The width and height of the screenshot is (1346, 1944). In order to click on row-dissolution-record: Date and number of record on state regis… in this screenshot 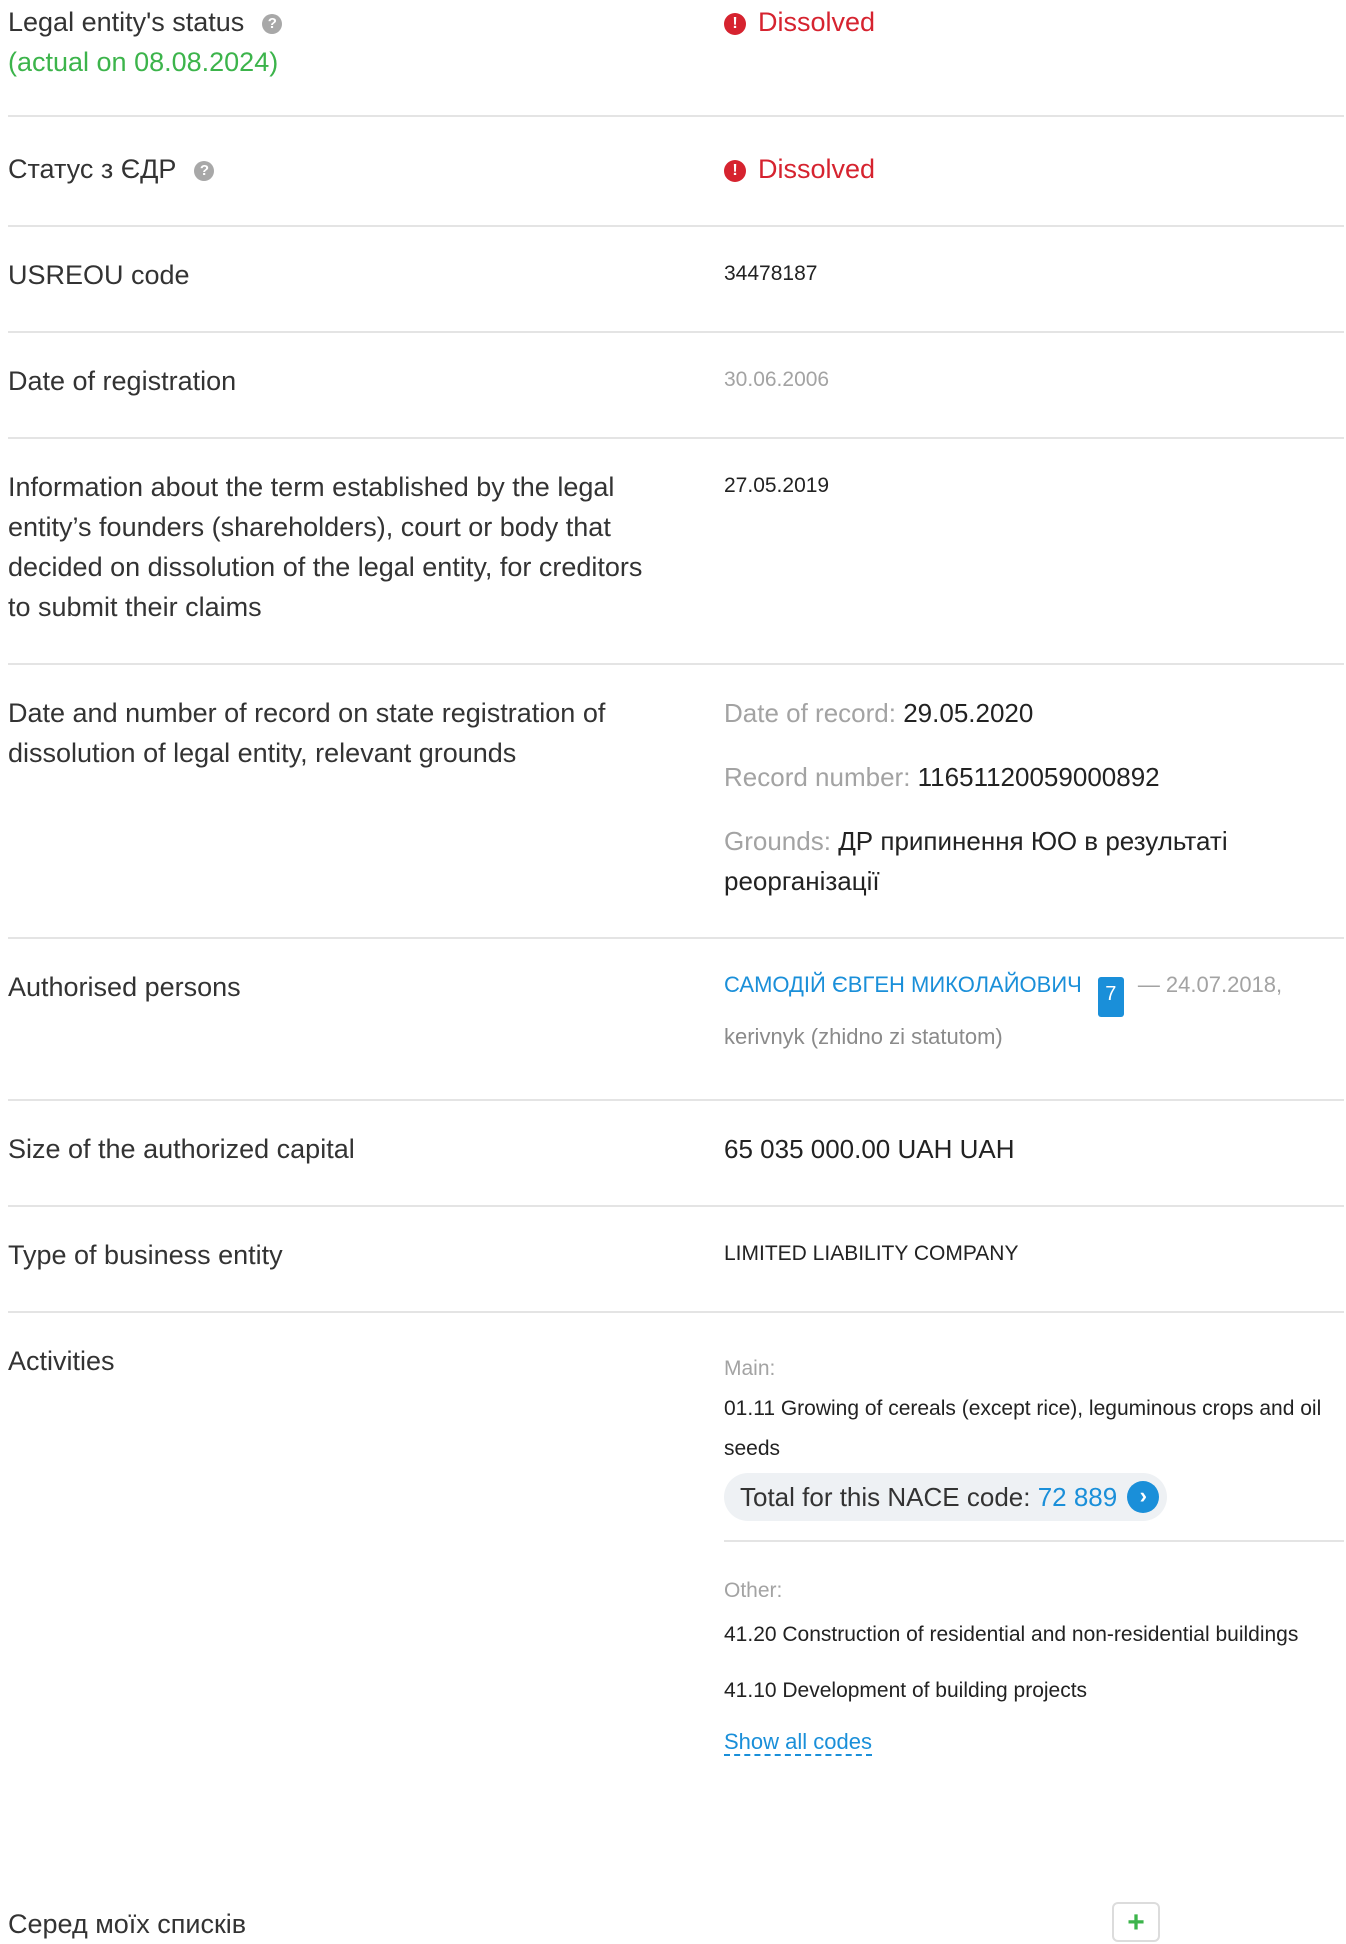, I will do `click(676, 802)`.